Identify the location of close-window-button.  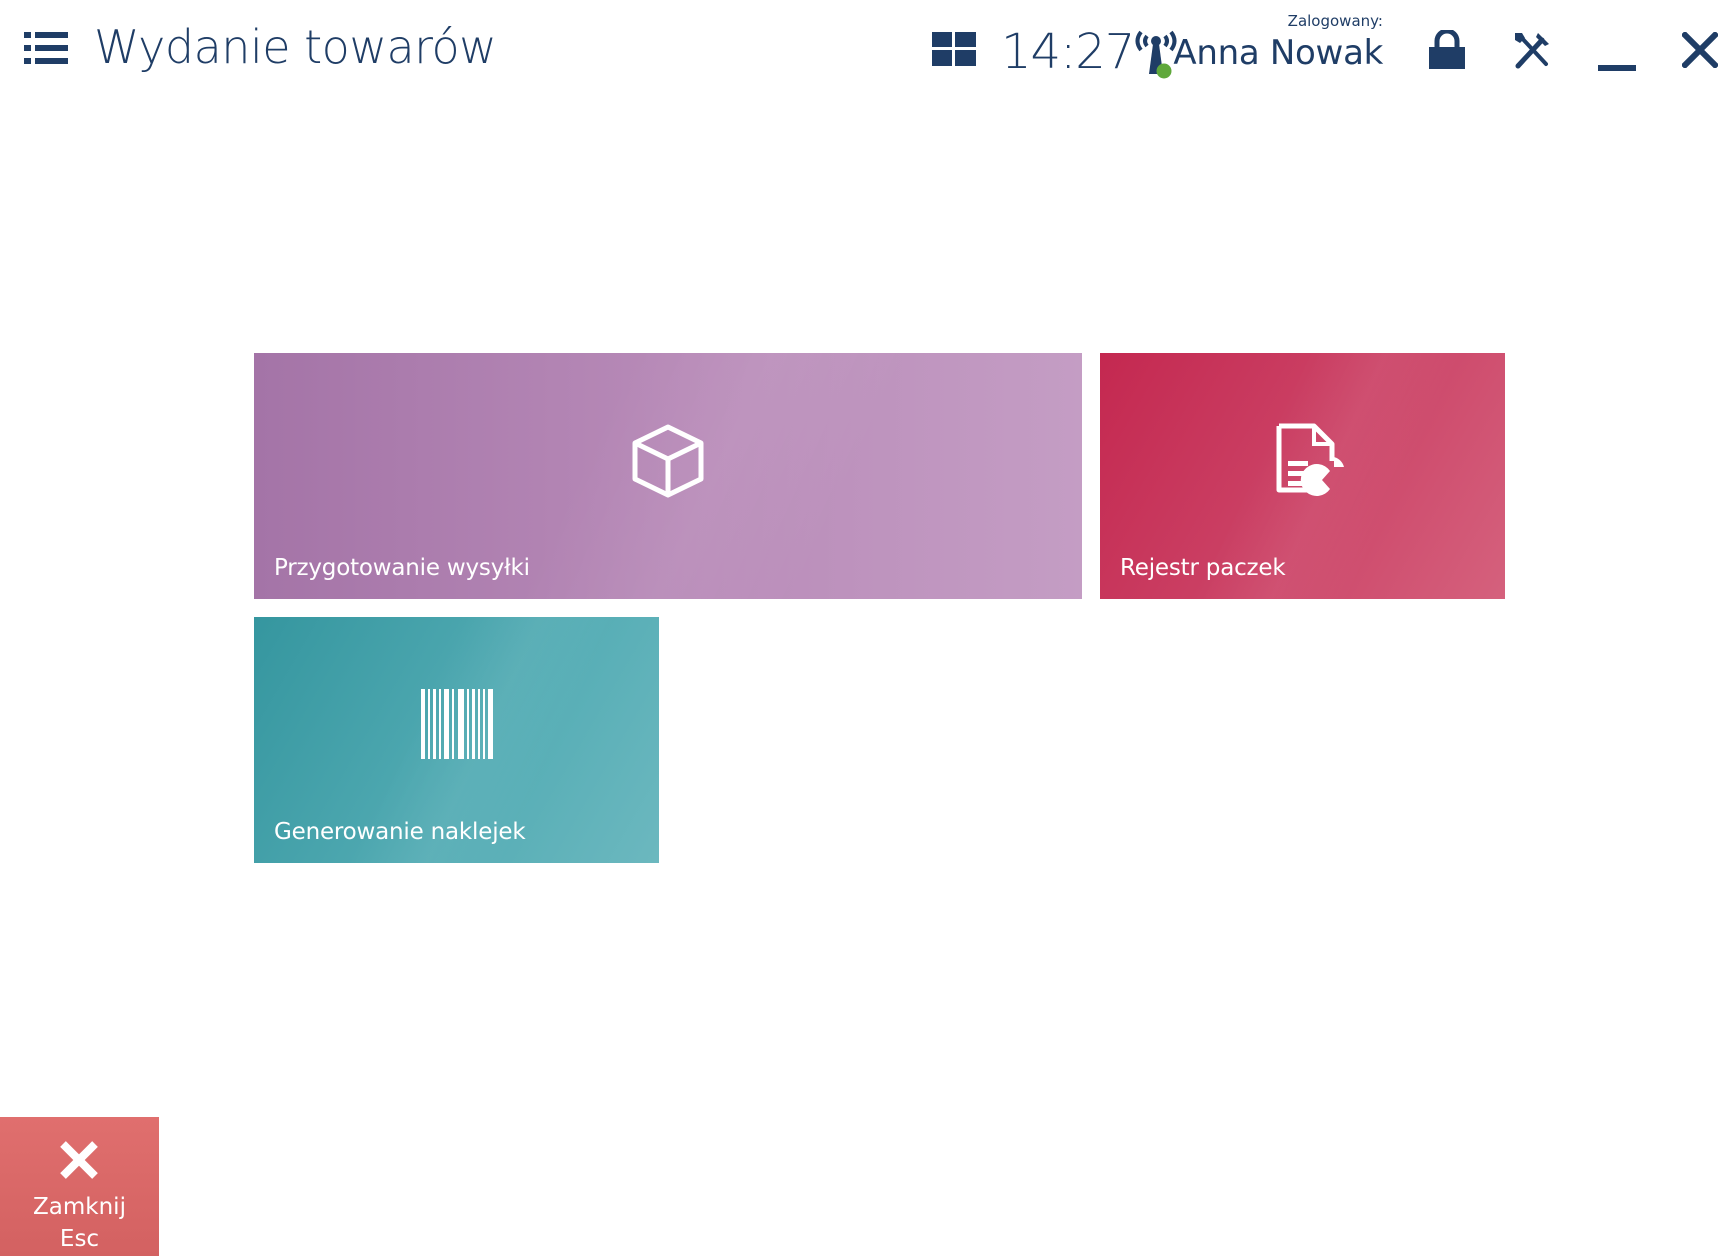
(1700, 51).